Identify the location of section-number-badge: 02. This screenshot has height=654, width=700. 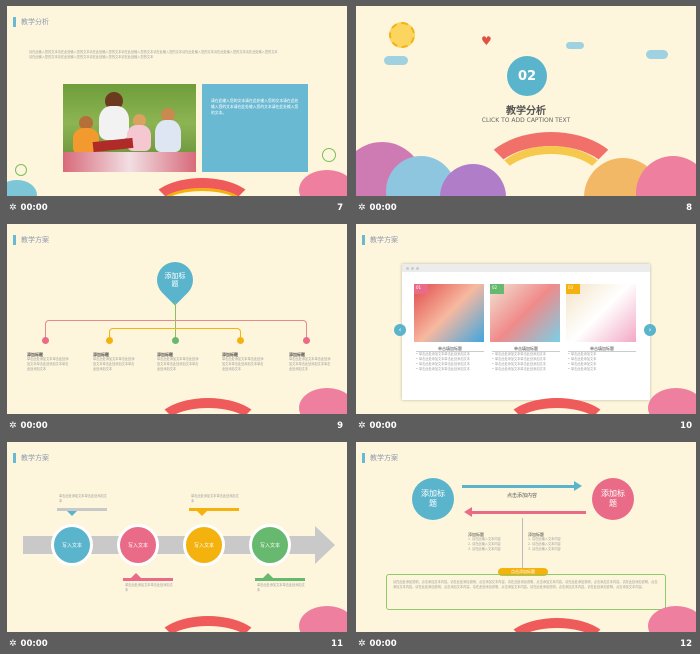
(527, 76).